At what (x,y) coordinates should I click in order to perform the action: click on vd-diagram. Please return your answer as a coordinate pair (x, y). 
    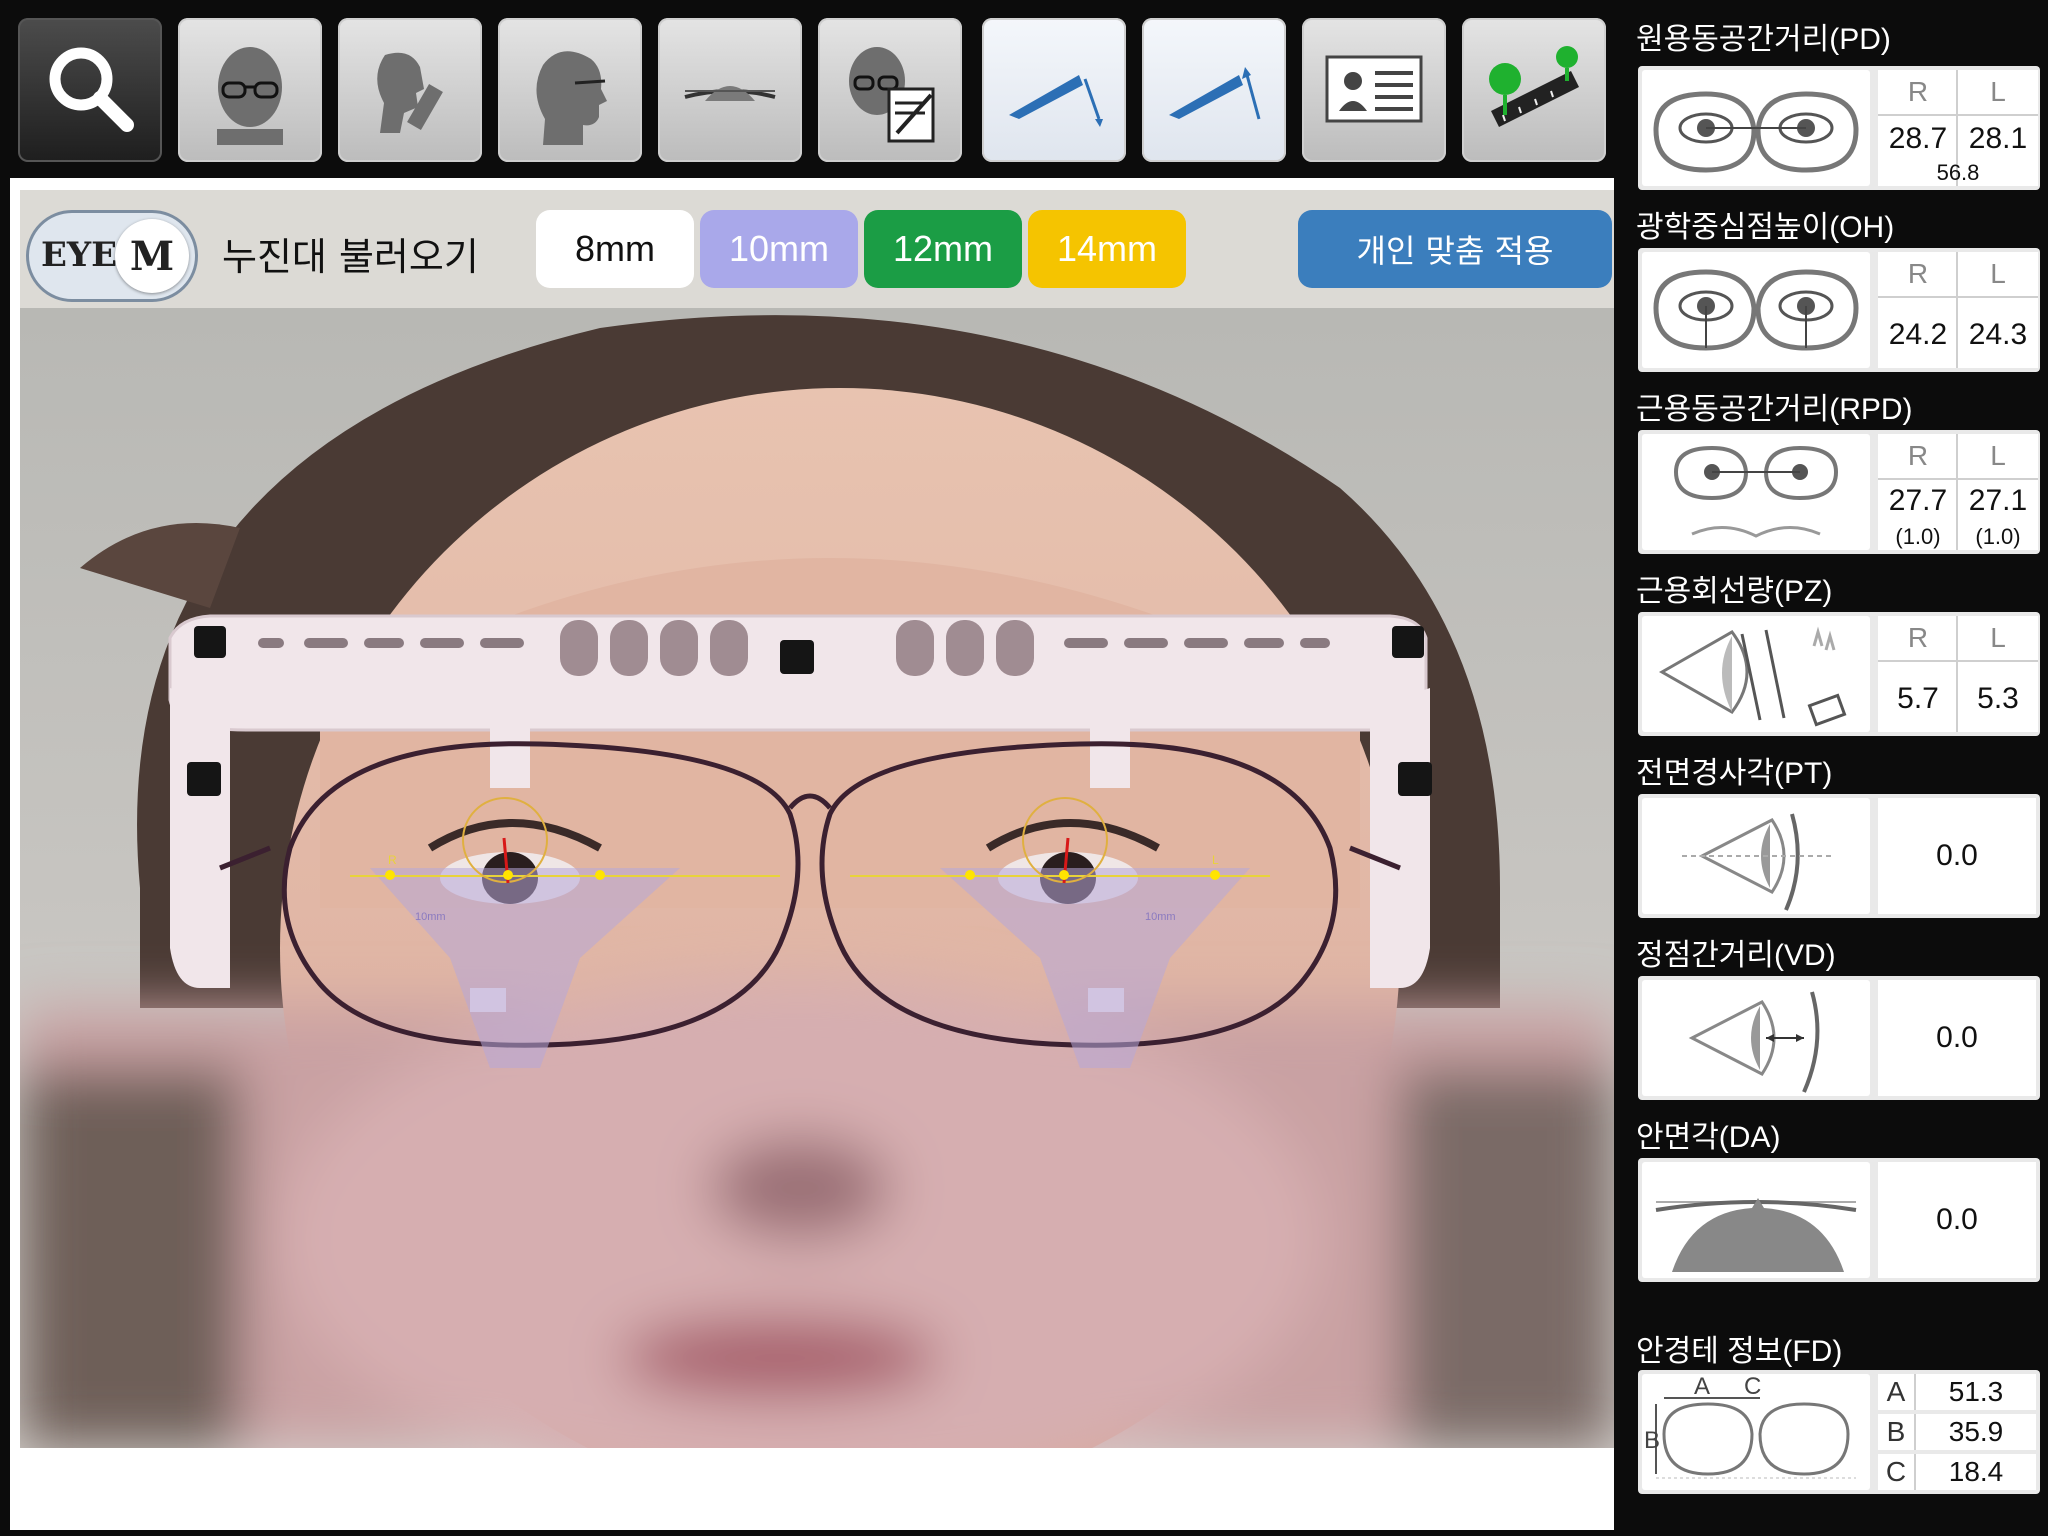
    Looking at the image, I should click on (1756, 1038).